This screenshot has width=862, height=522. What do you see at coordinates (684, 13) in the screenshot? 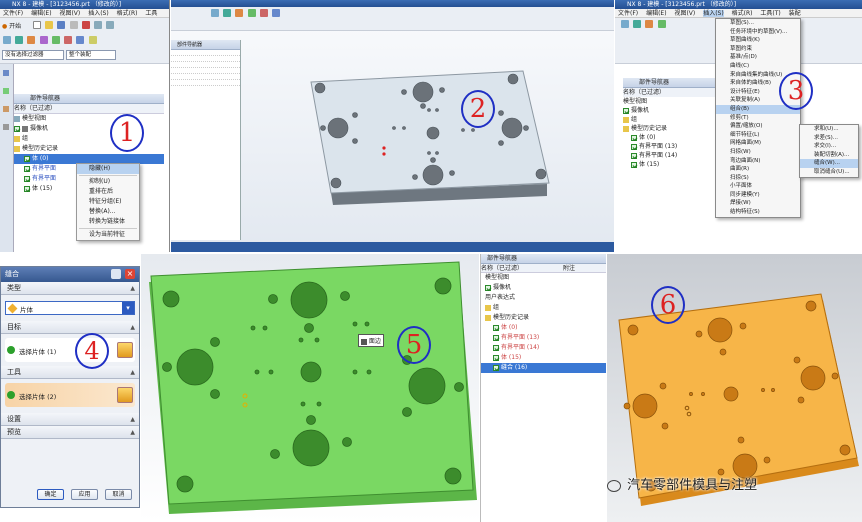
I see `menu-view: 视图(V)` at bounding box center [684, 13].